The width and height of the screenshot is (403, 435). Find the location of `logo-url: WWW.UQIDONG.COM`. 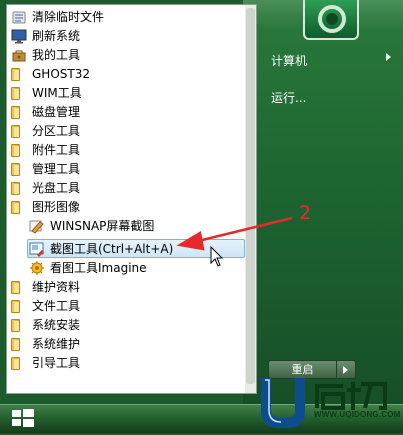

logo-url: WWW.UQIDONG.COM is located at coordinates (357, 414).